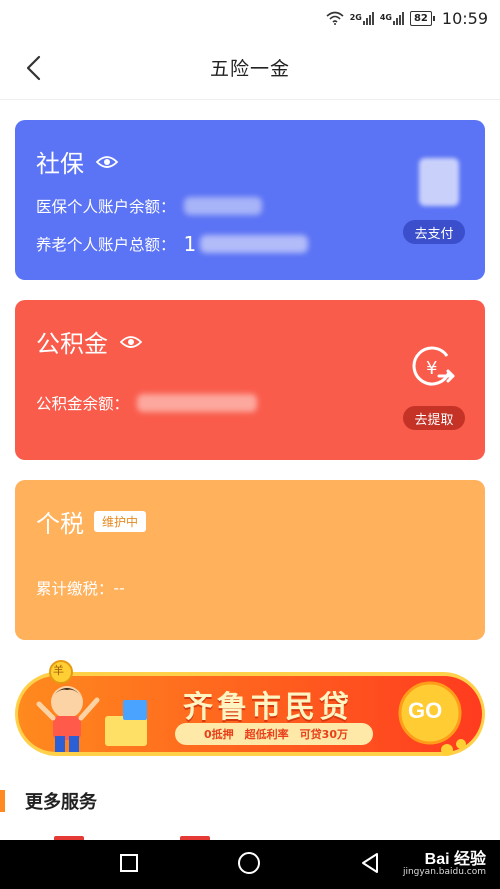 The height and width of the screenshot is (889, 500). Describe the element at coordinates (61, 802) in the screenshot. I see `more-services-title: 更多服务` at that location.